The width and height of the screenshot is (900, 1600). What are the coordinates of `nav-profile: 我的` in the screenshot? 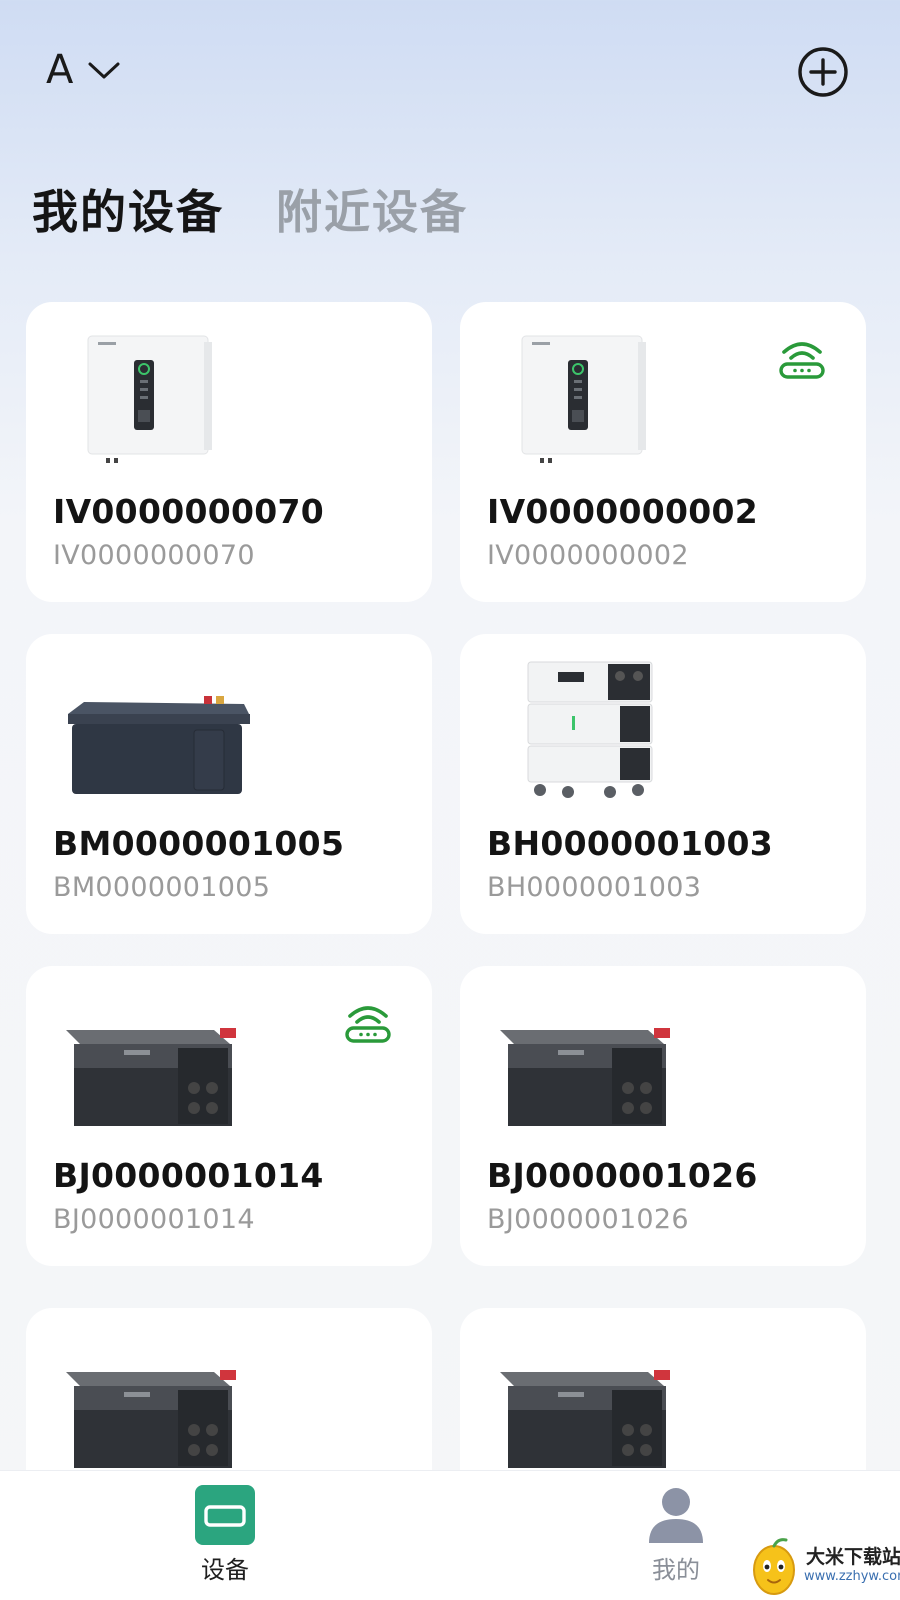 It's located at (676, 1540).